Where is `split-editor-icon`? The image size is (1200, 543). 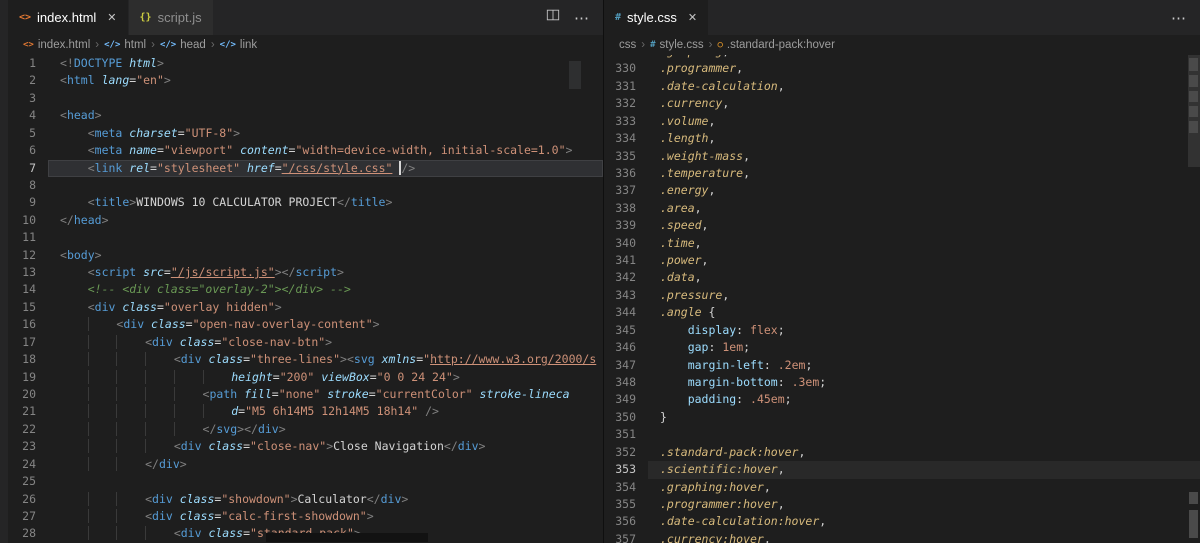 split-editor-icon is located at coordinates (553, 17).